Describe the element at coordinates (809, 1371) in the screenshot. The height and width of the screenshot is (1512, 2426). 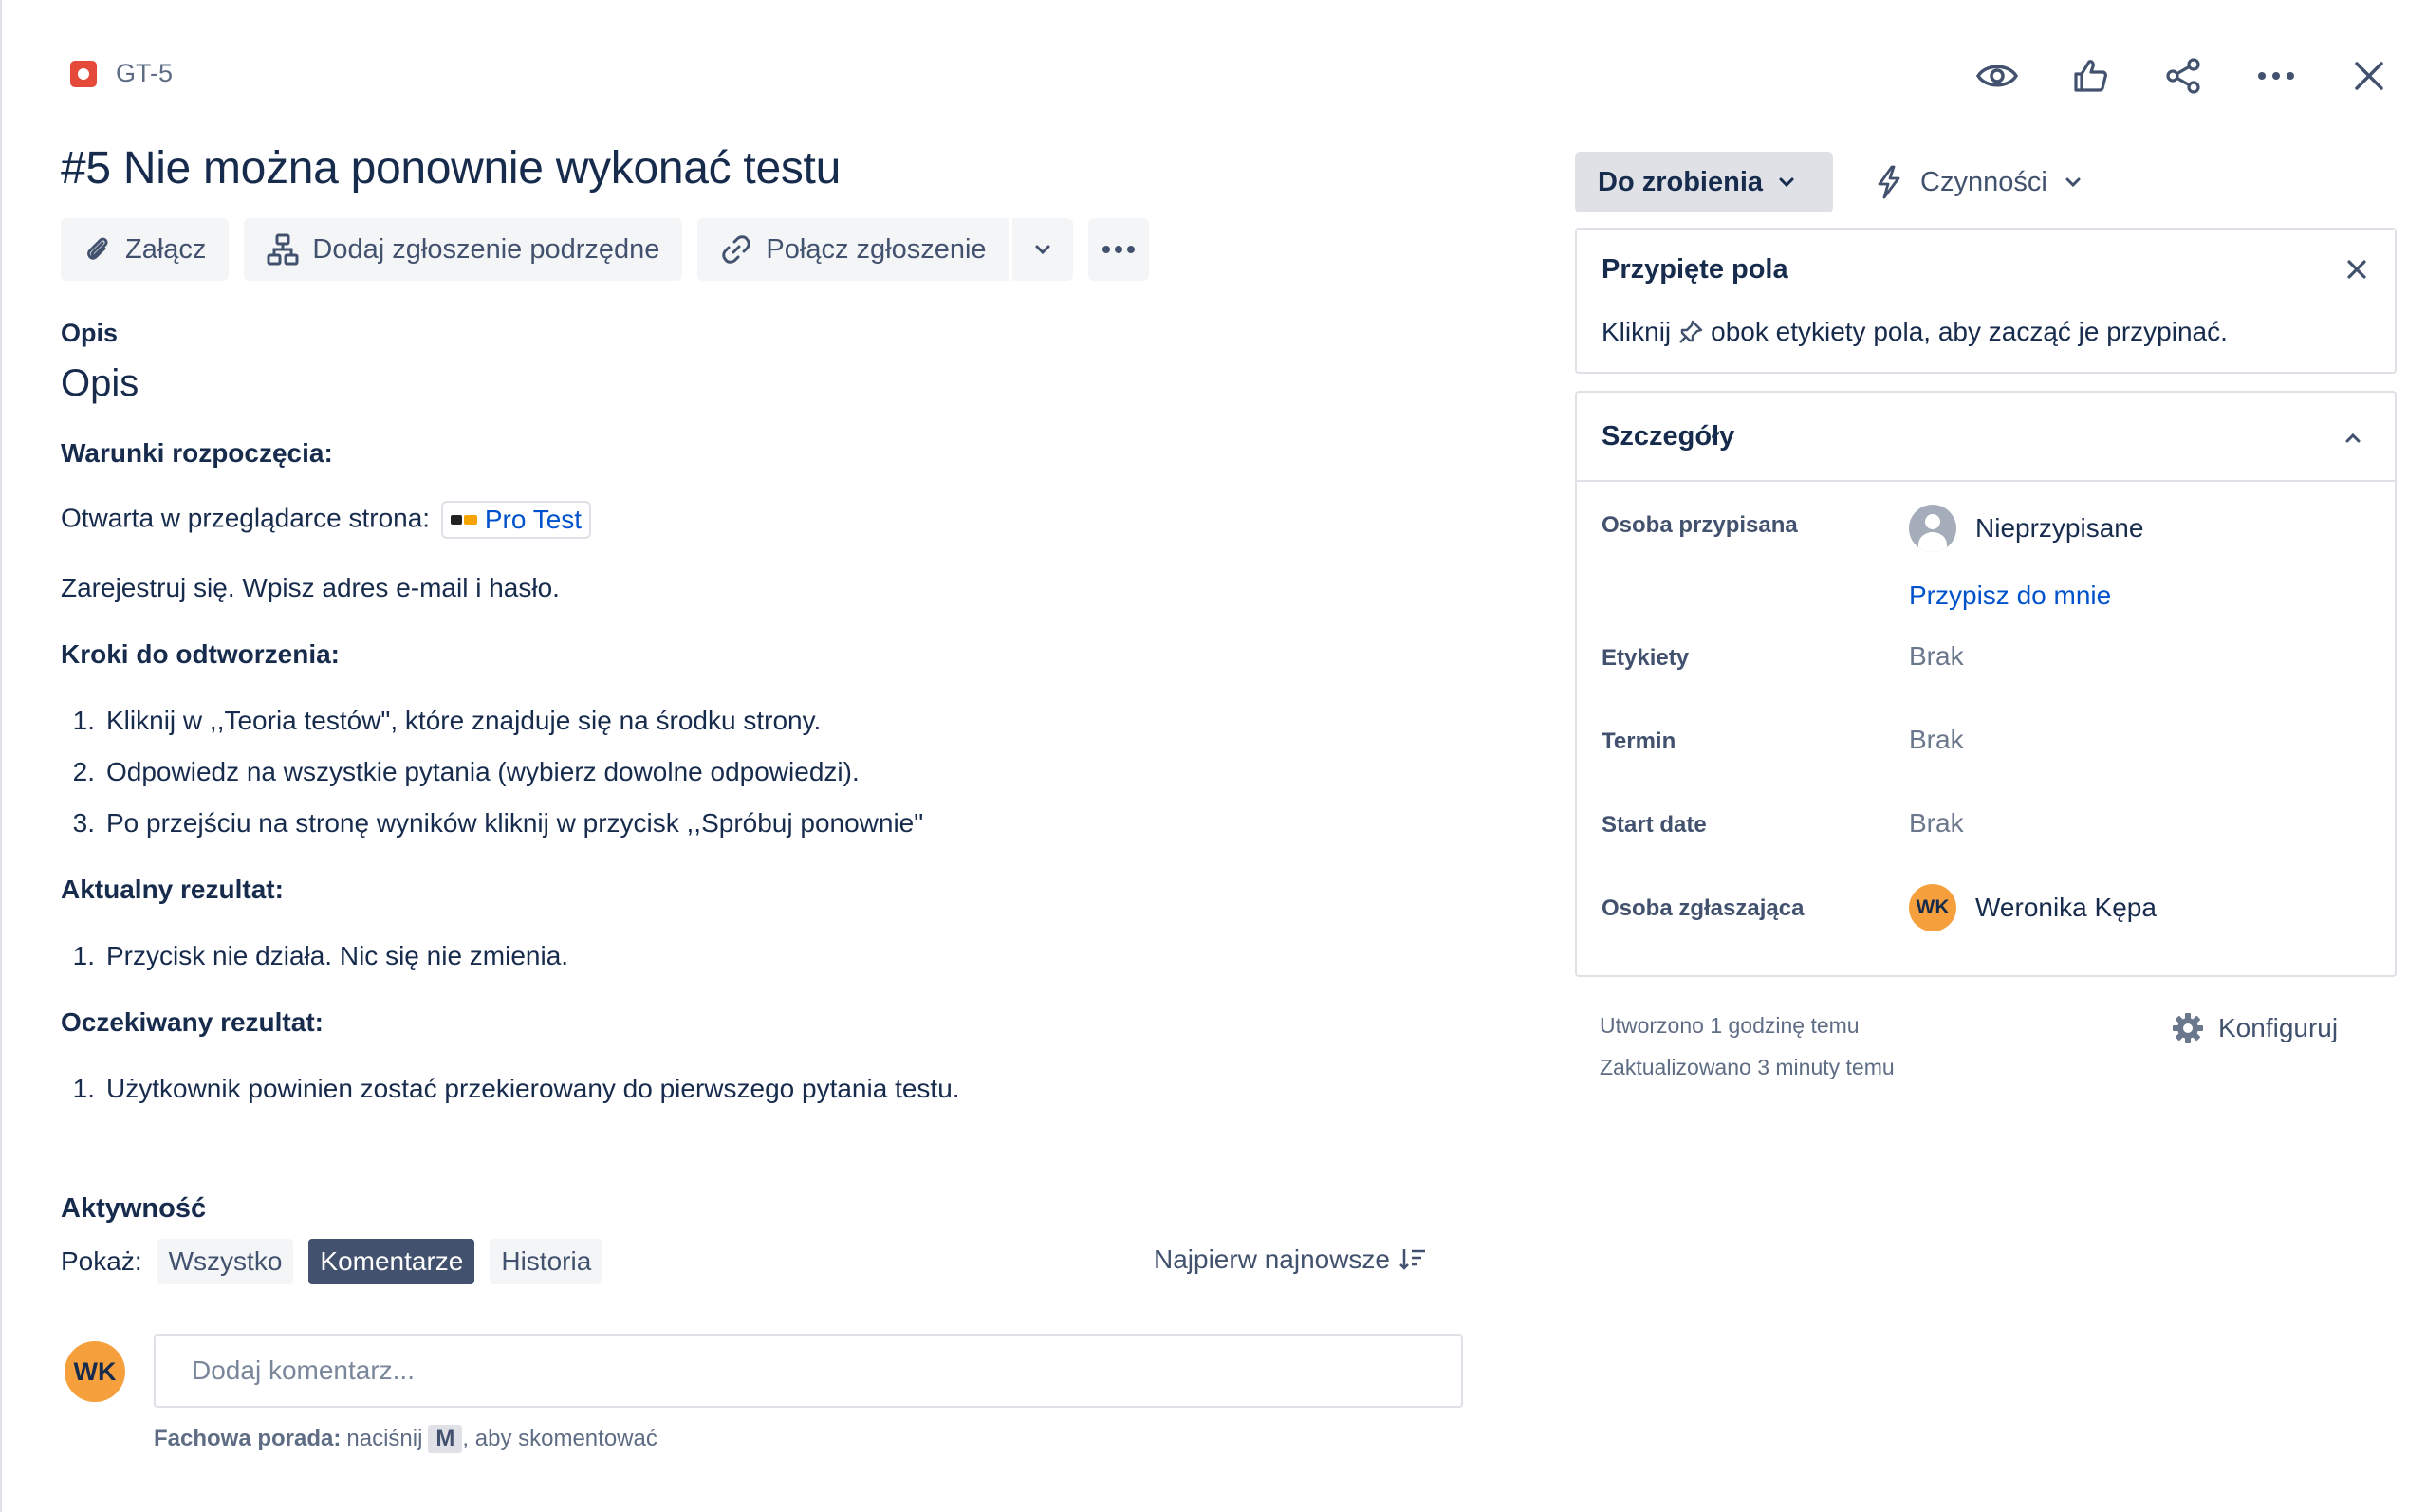
I see `add-comment-input` at that location.